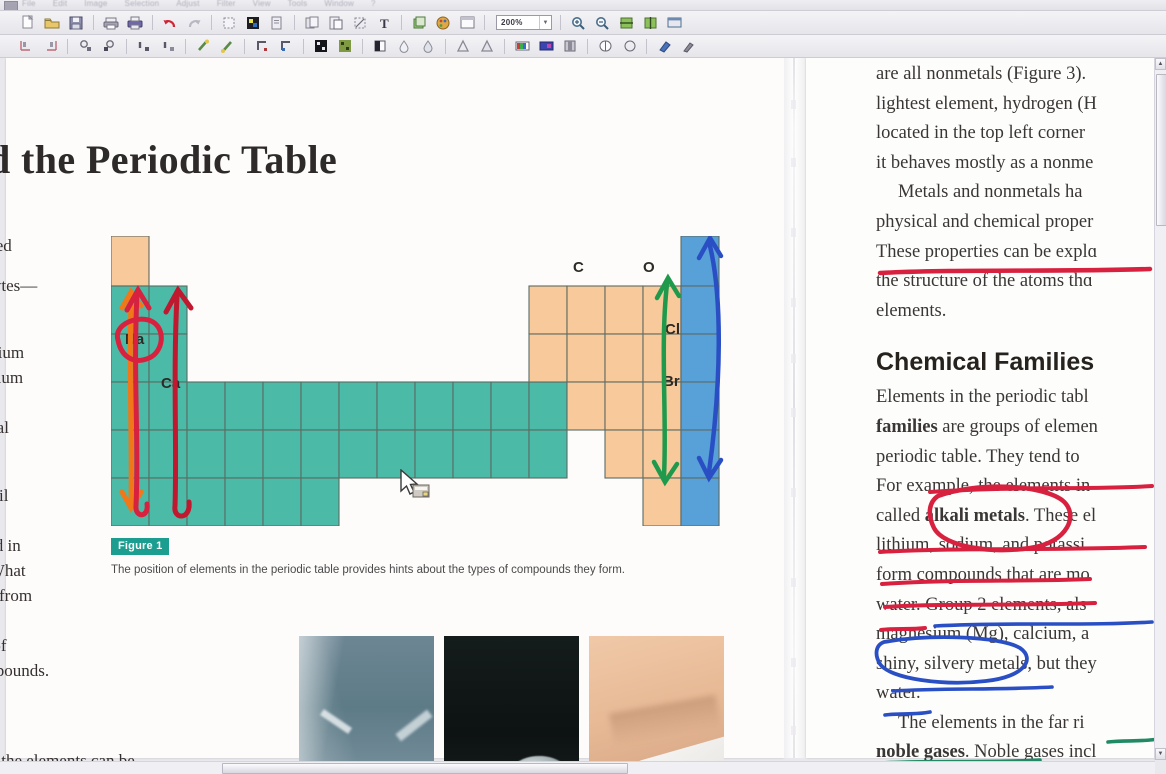  Describe the element at coordinates (911, 310) in the screenshot. I see `right-line-9: elements.` at that location.